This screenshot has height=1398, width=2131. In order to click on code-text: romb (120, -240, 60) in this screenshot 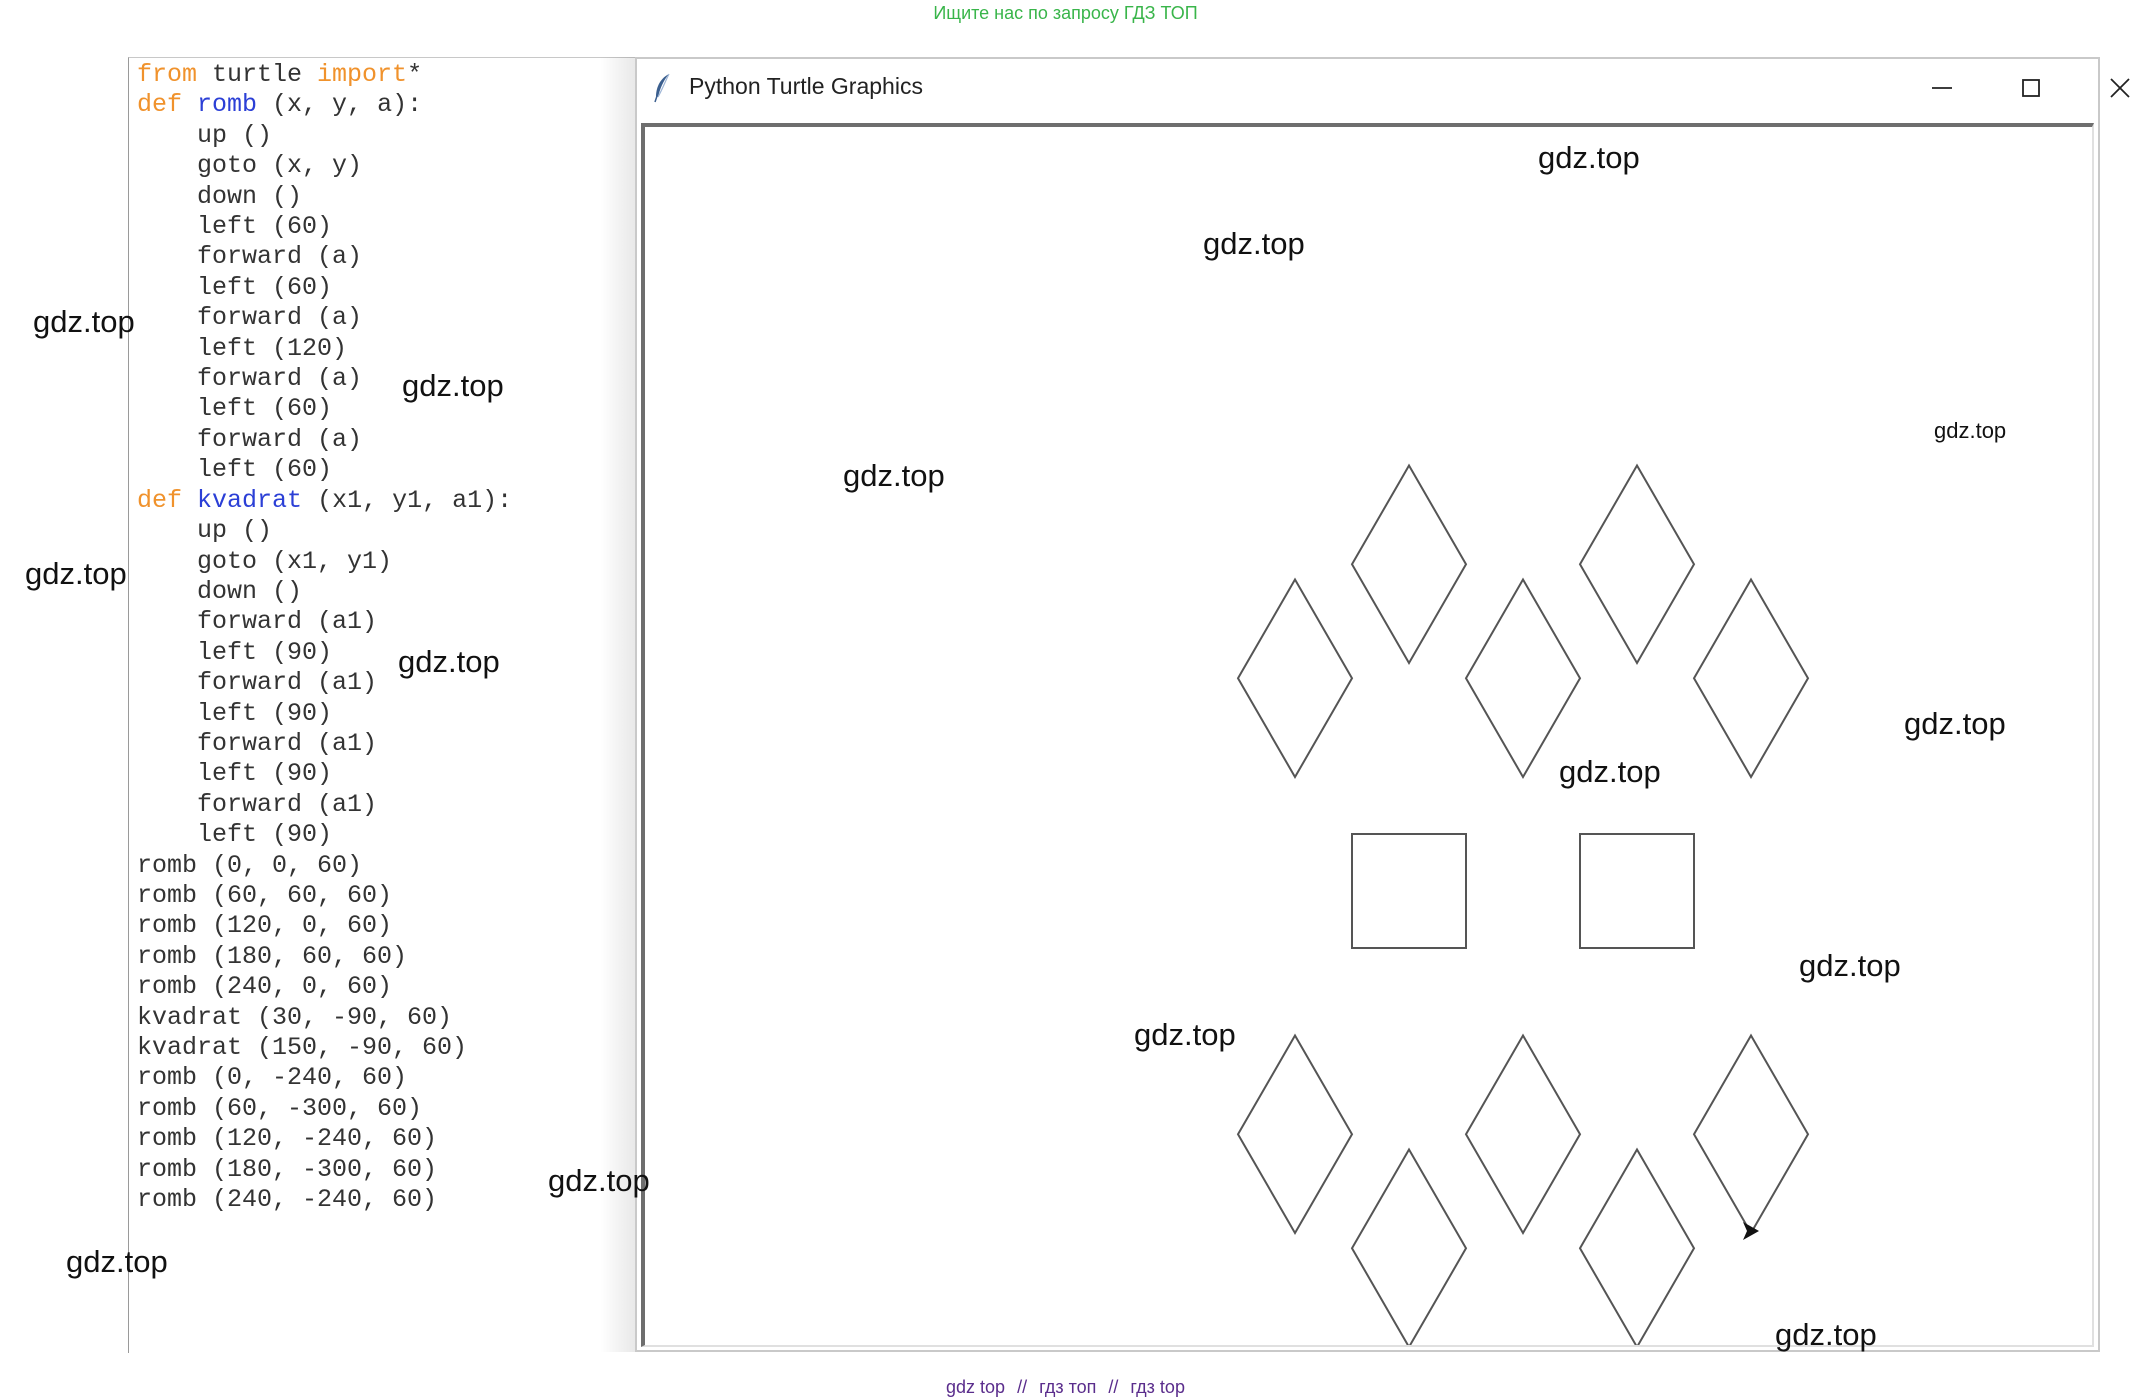, I will do `click(287, 1139)`.